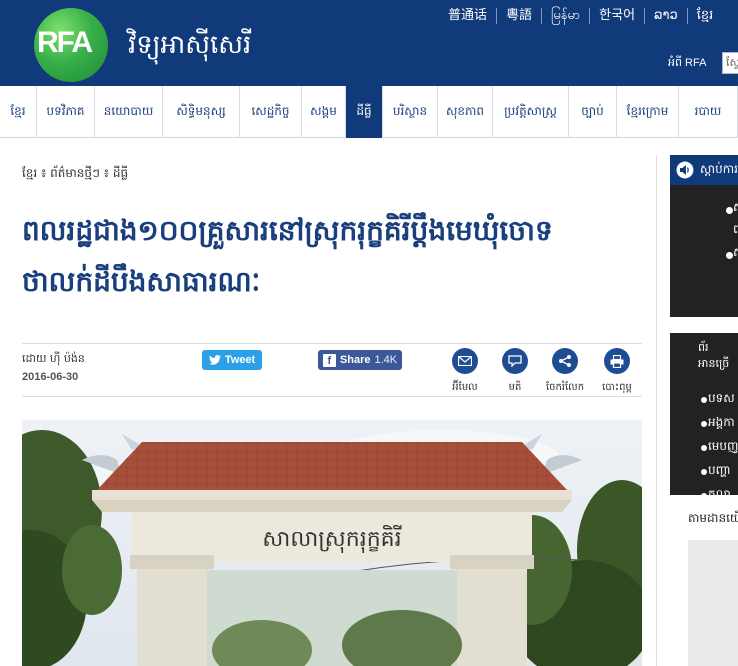 Image resolution: width=738 pixels, height=666 pixels. What do you see at coordinates (565, 16) in the screenshot?
I see `lang-link-burmese: မြန်မာ` at bounding box center [565, 16].